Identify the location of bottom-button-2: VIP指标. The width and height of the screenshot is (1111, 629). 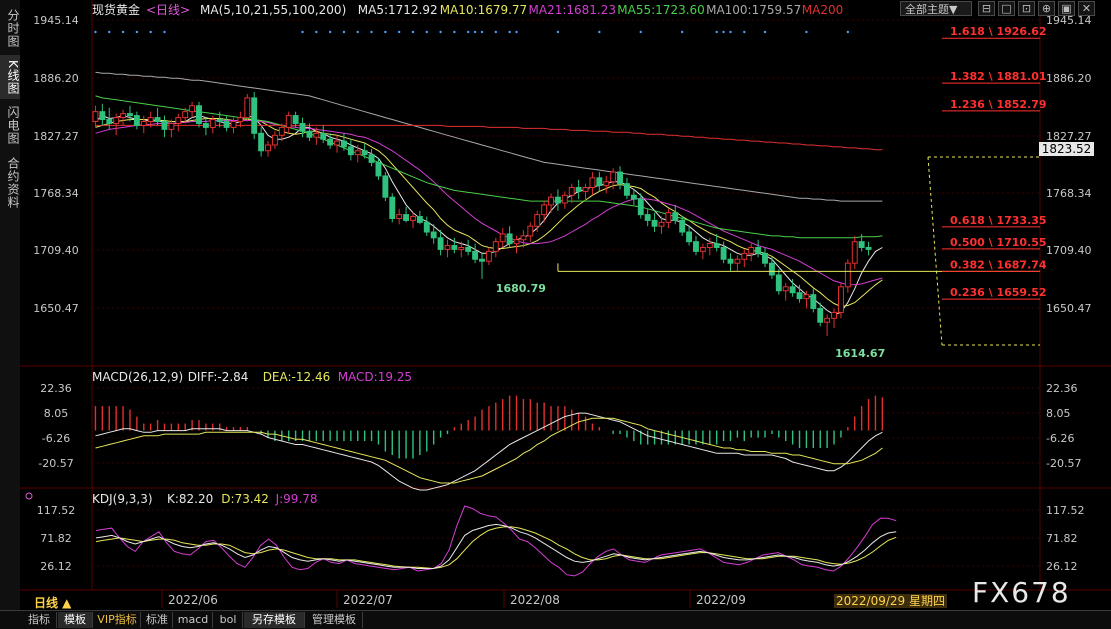
(117, 620).